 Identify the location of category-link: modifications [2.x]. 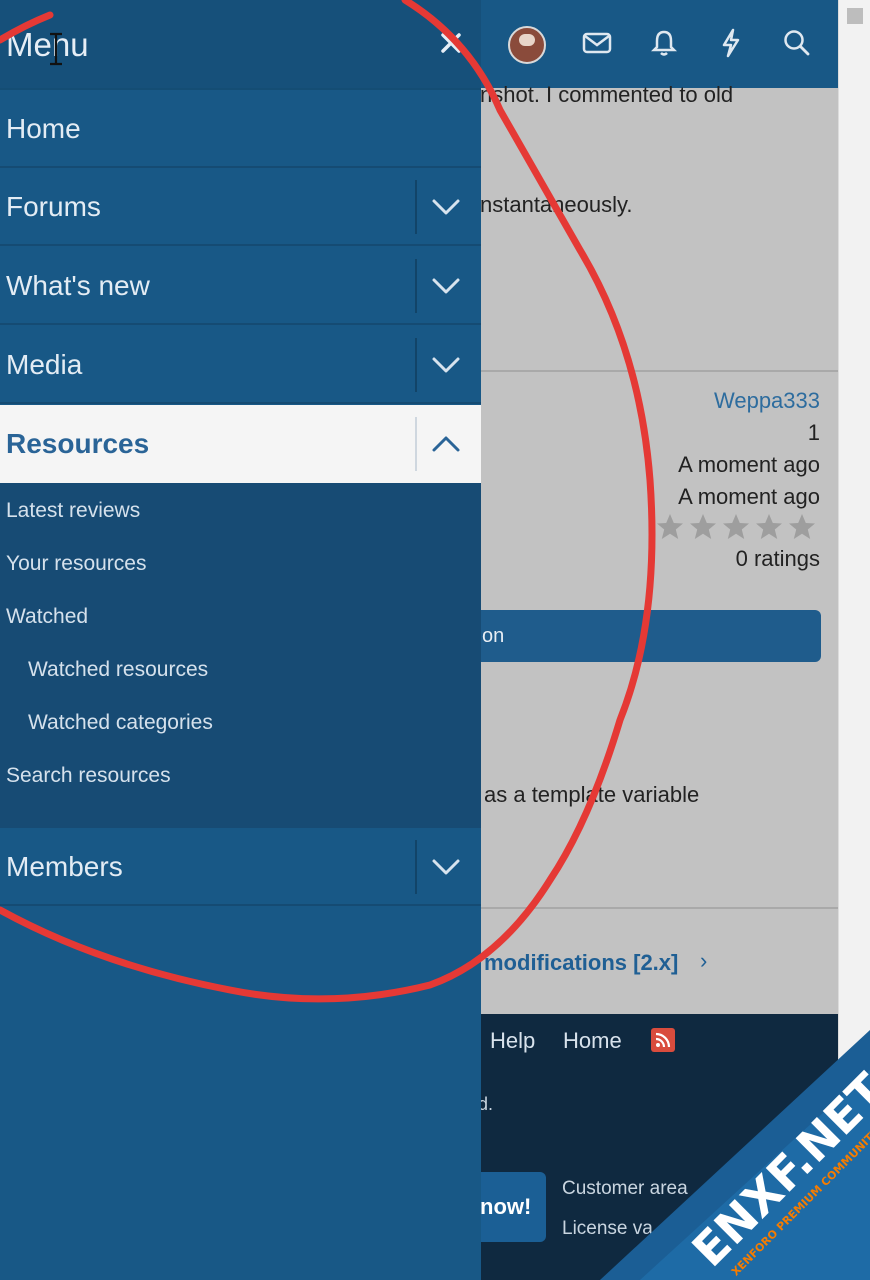
(581, 963).